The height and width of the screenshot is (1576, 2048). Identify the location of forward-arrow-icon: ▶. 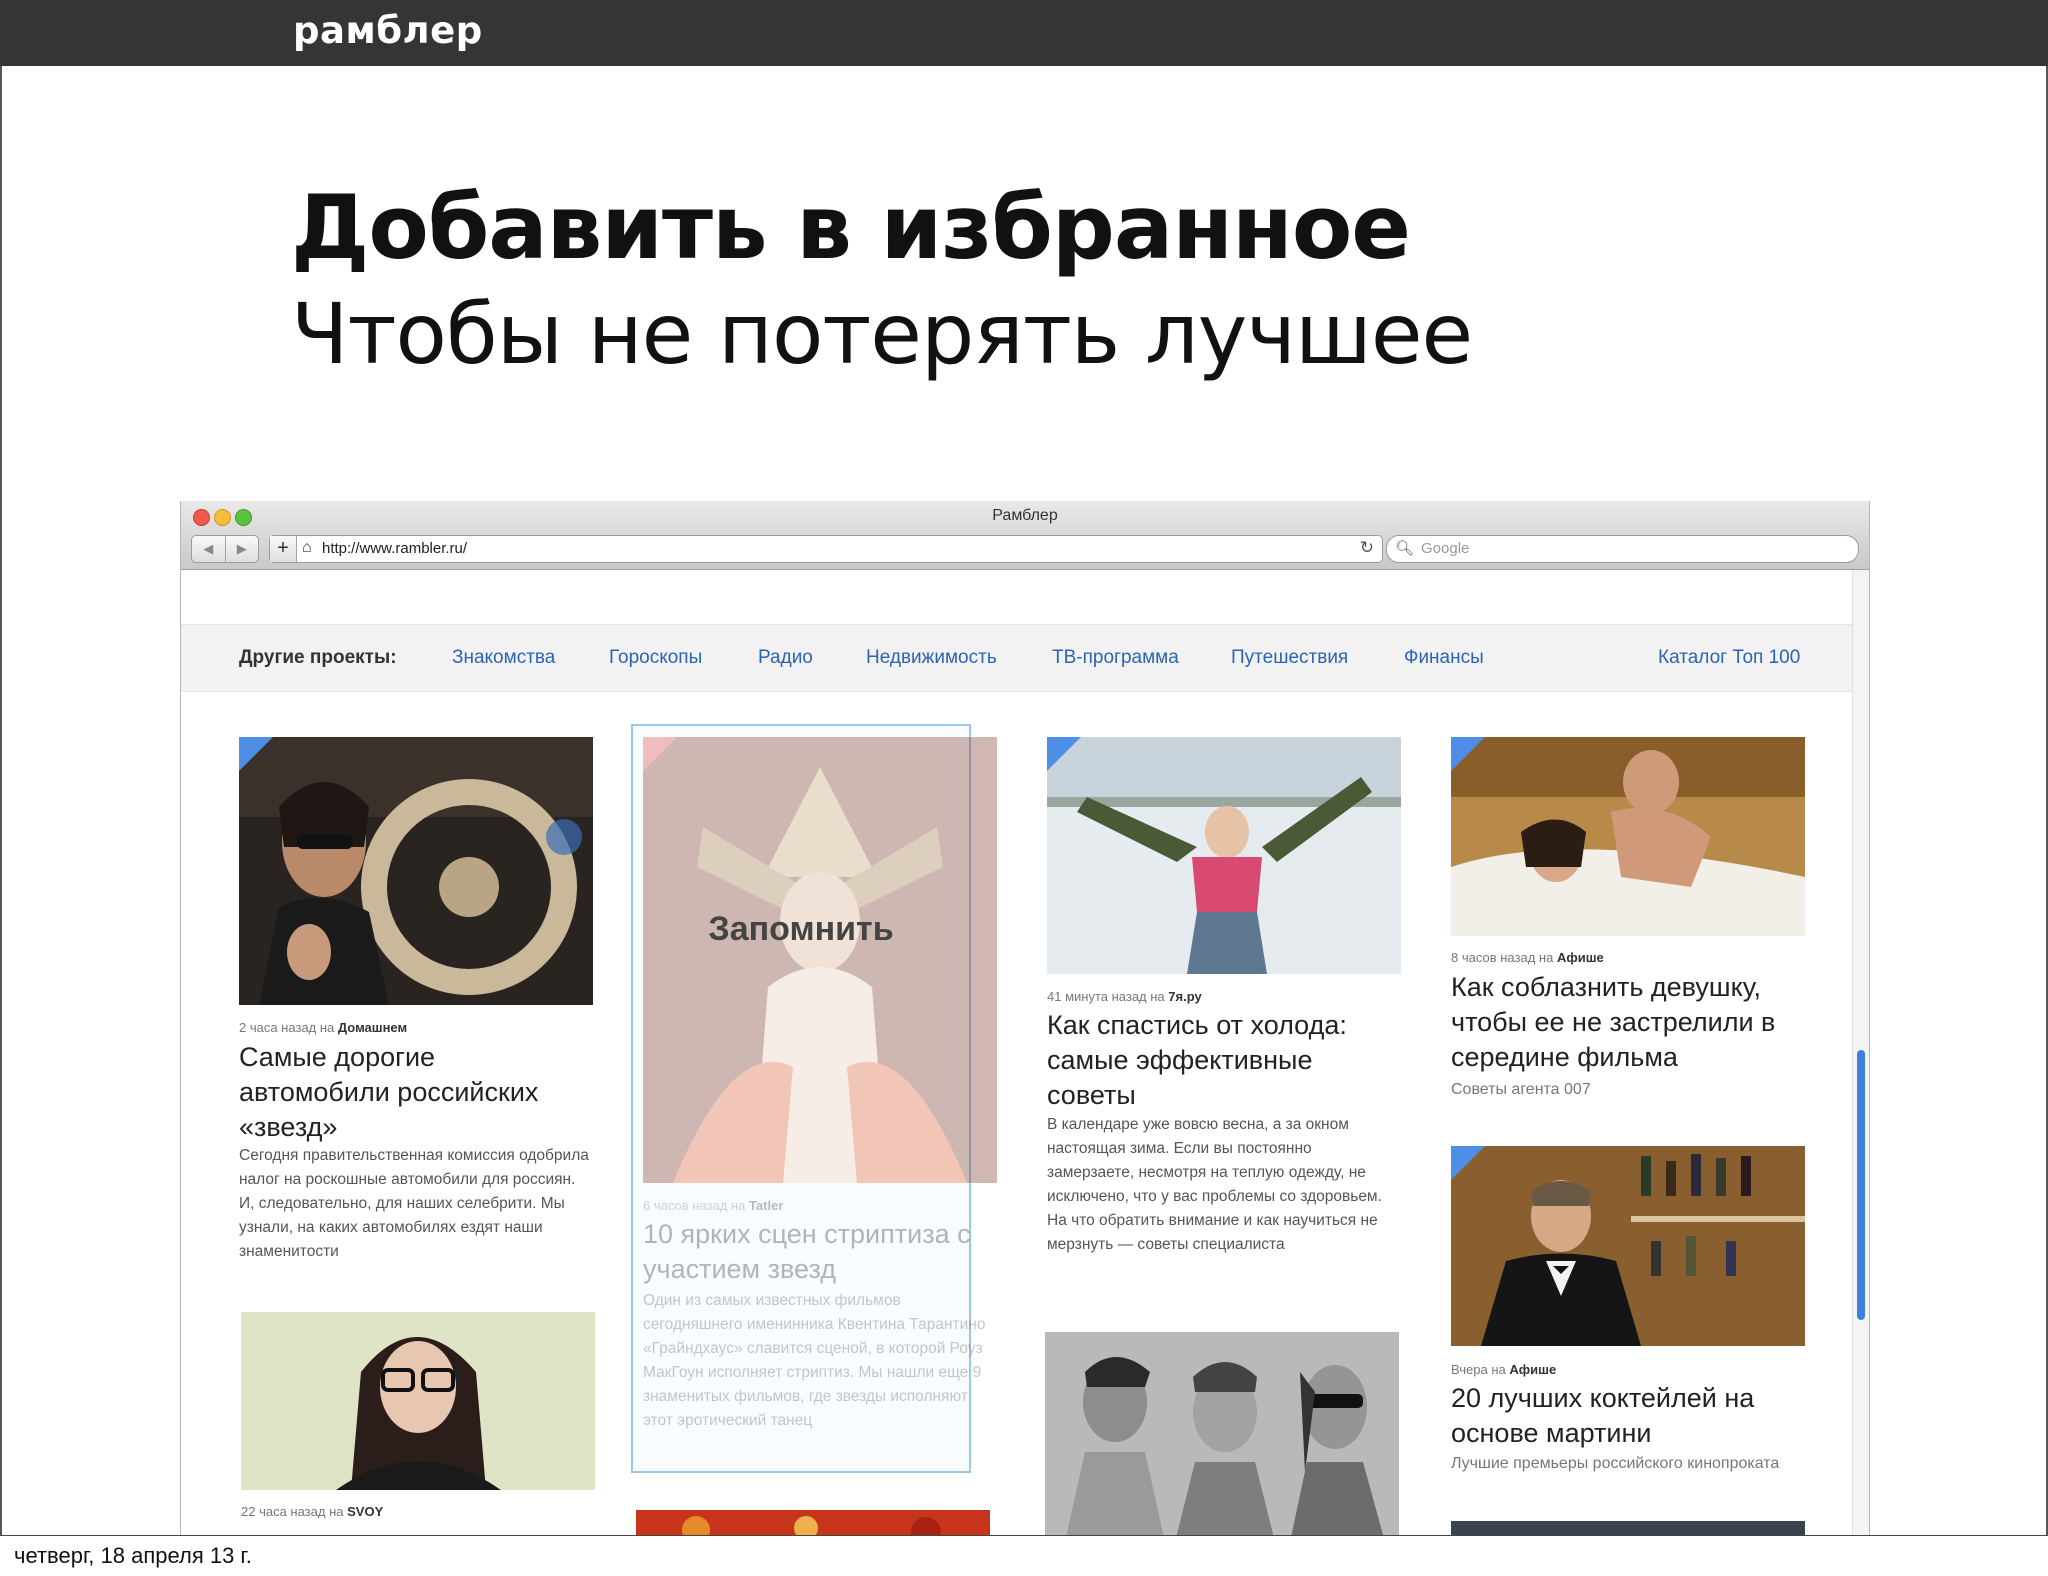
(242, 549).